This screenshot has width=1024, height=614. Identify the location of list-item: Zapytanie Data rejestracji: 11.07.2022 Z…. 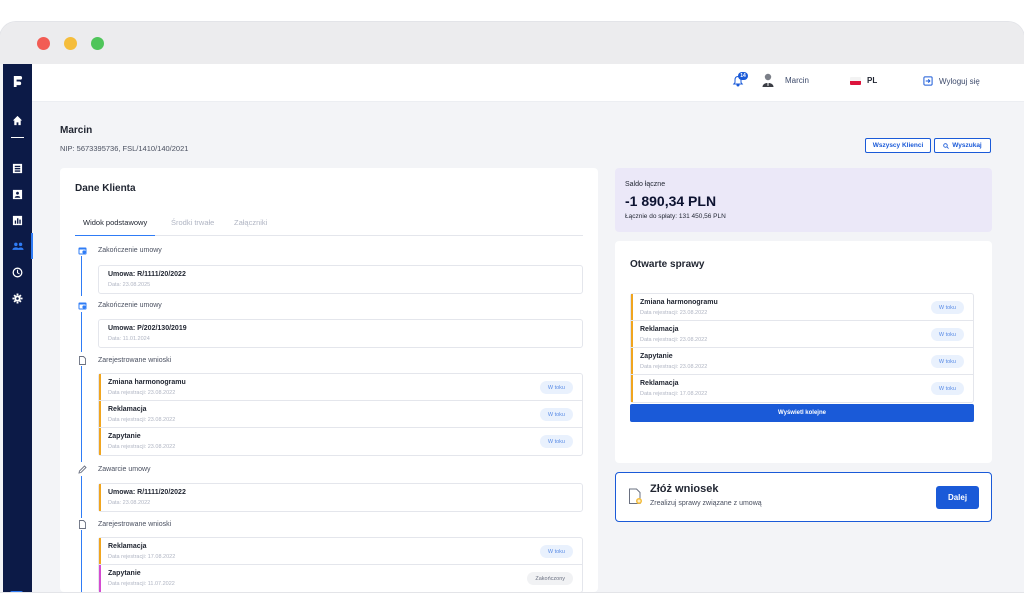
(340, 578).